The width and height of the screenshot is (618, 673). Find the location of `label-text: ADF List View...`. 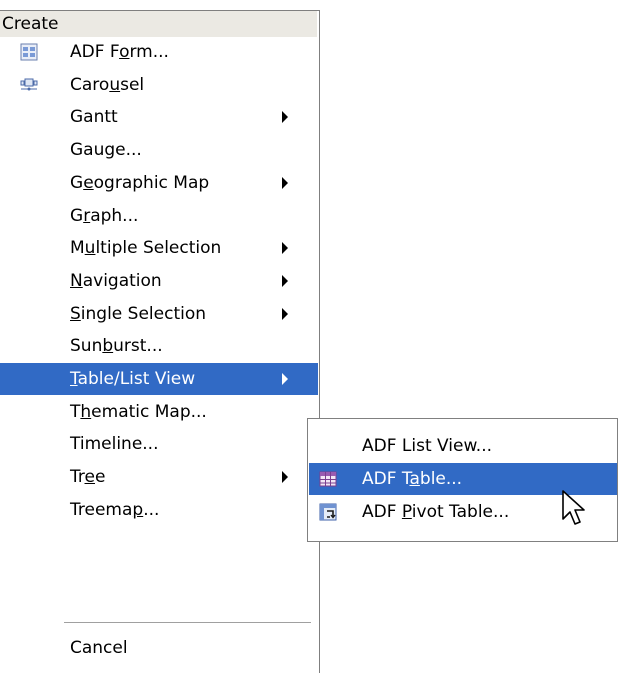

label-text: ADF List View... is located at coordinates (427, 446).